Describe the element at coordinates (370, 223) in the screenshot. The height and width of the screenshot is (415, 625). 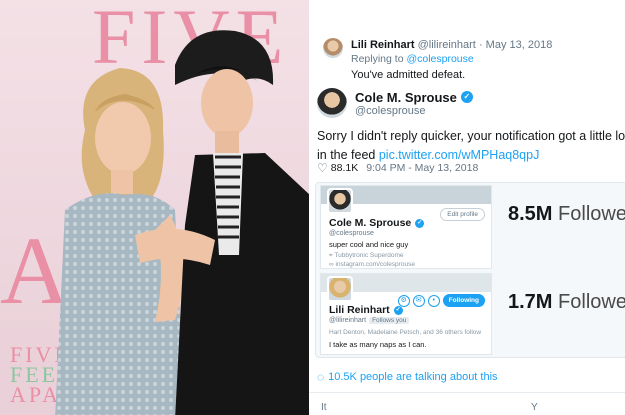
I see `profile-name-text: Cole M. Sprouse` at that location.